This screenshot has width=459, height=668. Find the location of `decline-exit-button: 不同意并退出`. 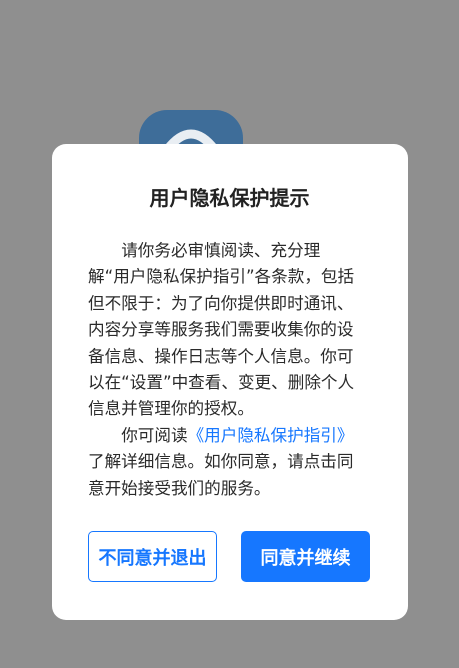

decline-exit-button: 不同意并退出 is located at coordinates (152, 556).